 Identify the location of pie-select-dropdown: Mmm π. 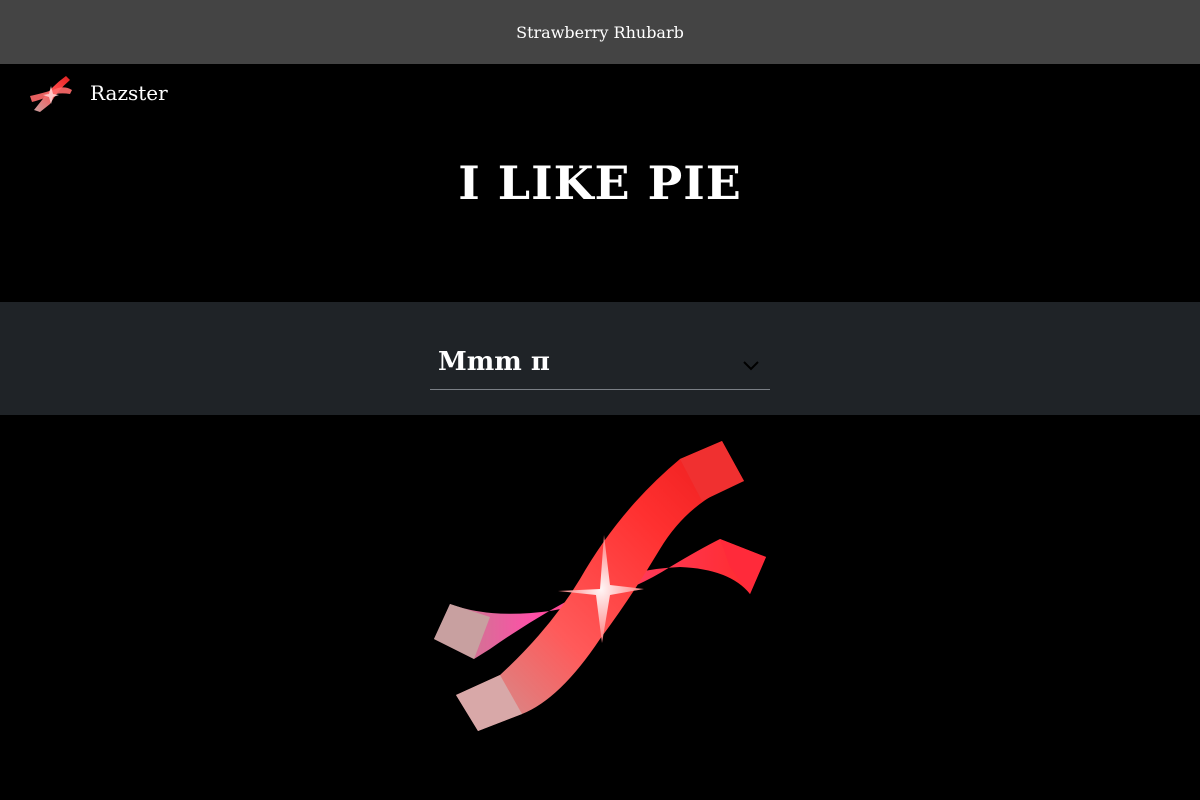
(600, 362).